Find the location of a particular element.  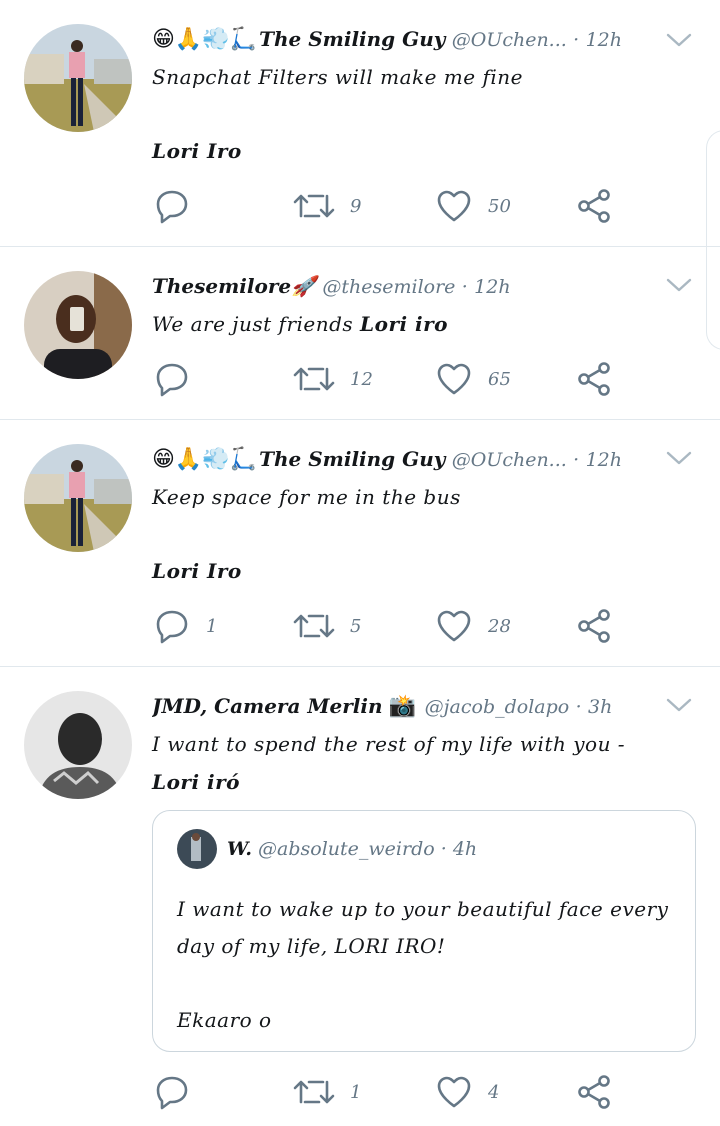

name-emoji: 📸 is located at coordinates (402, 706).